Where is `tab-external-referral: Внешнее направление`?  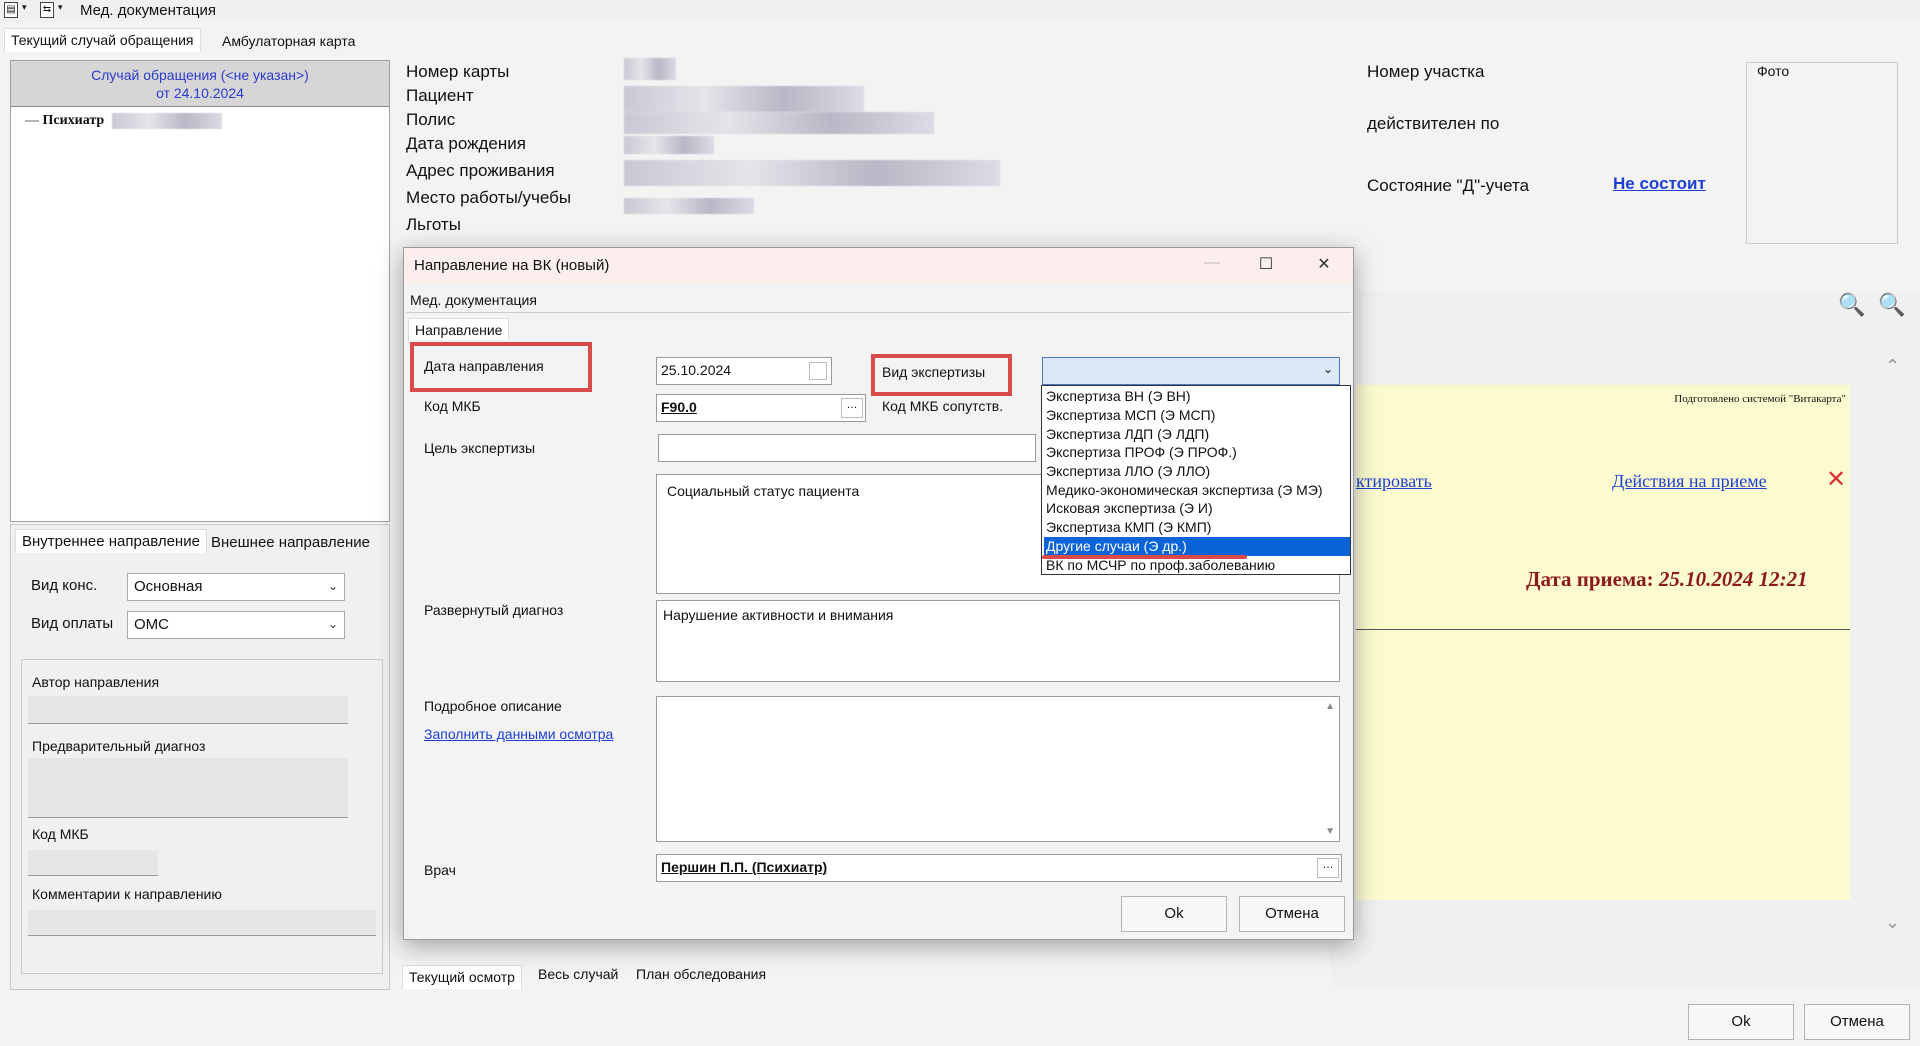
tab-external-referral: Внешнее направление is located at coordinates (290, 543).